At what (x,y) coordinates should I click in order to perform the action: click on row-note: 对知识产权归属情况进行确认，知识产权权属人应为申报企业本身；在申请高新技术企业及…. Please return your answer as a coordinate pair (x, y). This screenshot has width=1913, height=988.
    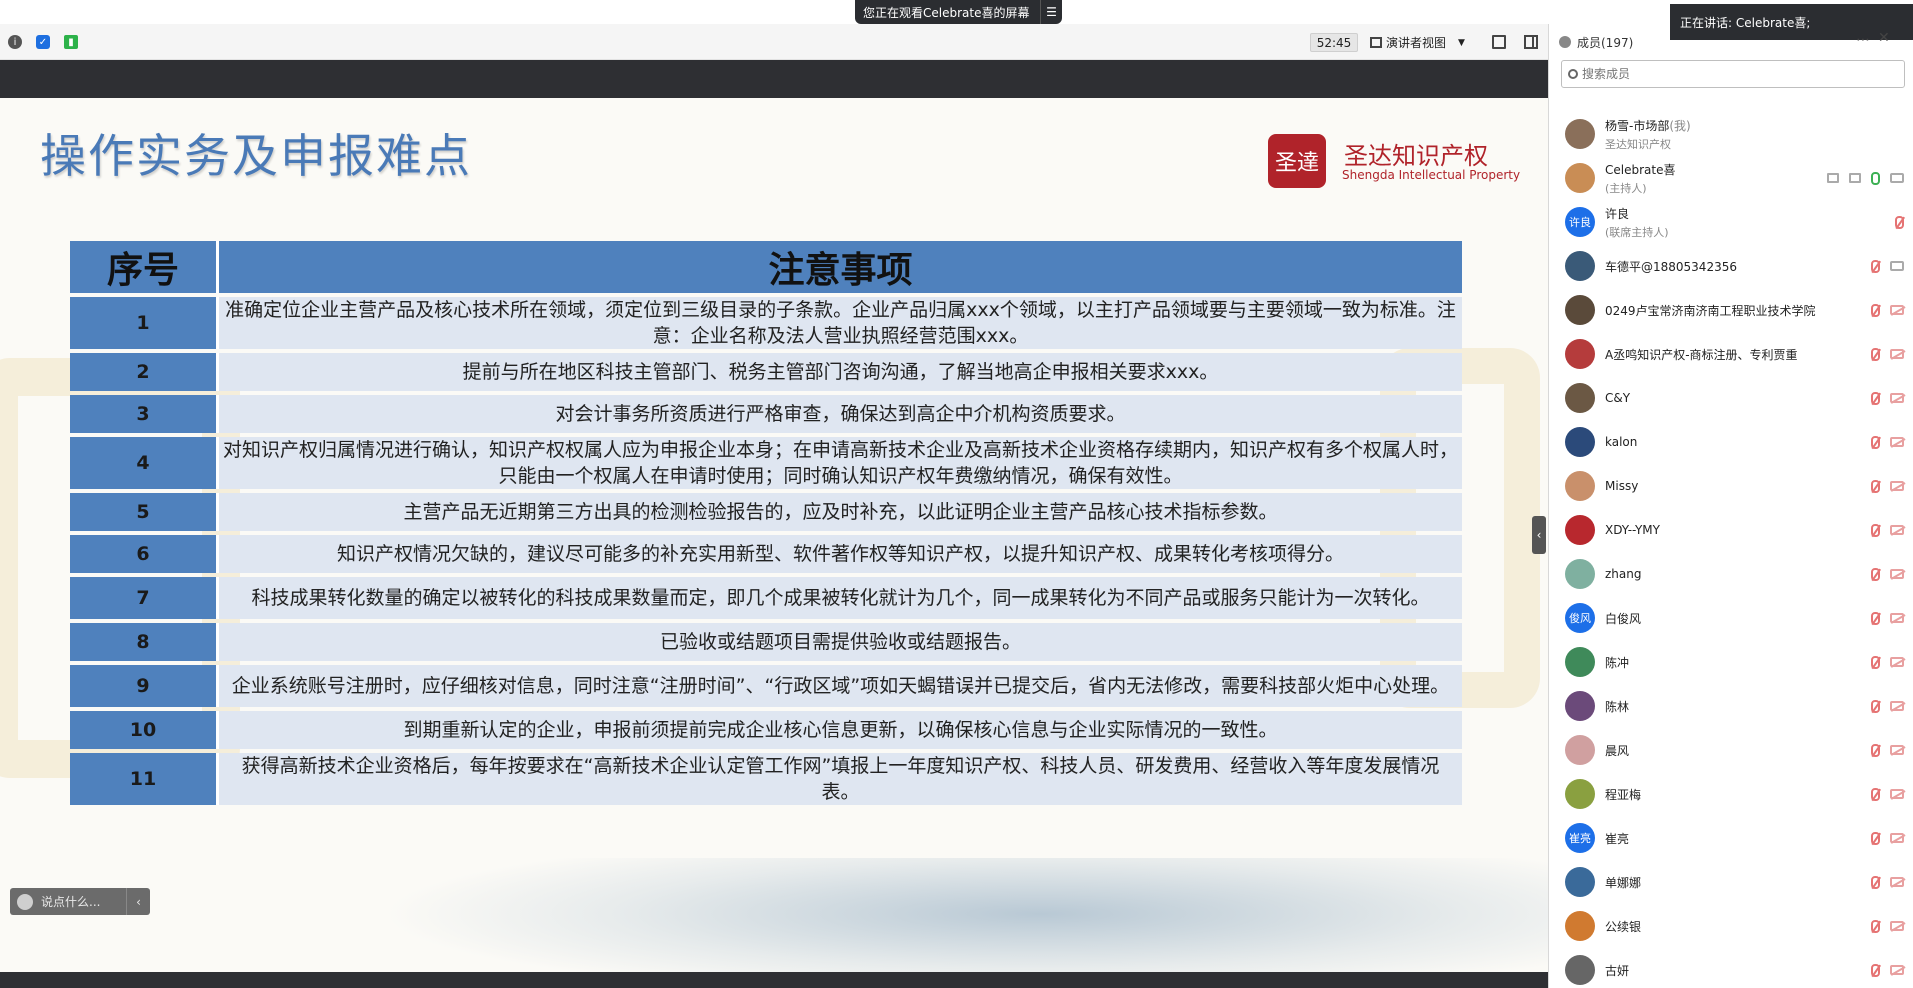
    Looking at the image, I should click on (839, 463).